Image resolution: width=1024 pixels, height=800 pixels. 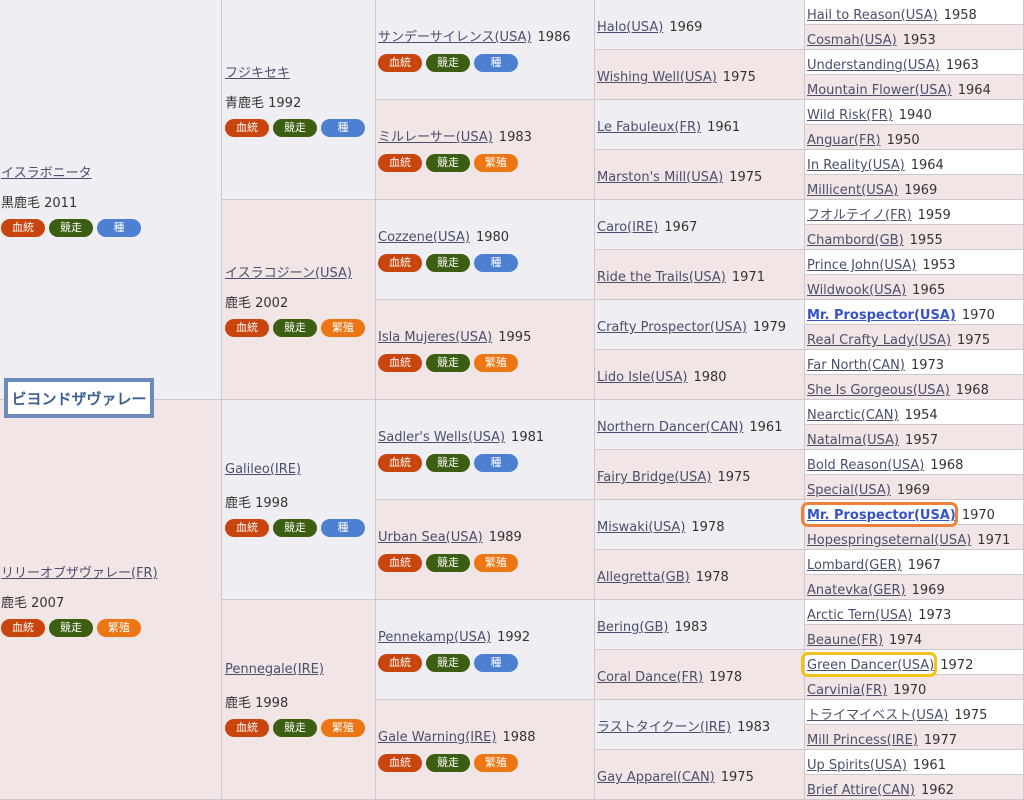 I want to click on horse-name-link: フジキセキ, so click(x=257, y=71).